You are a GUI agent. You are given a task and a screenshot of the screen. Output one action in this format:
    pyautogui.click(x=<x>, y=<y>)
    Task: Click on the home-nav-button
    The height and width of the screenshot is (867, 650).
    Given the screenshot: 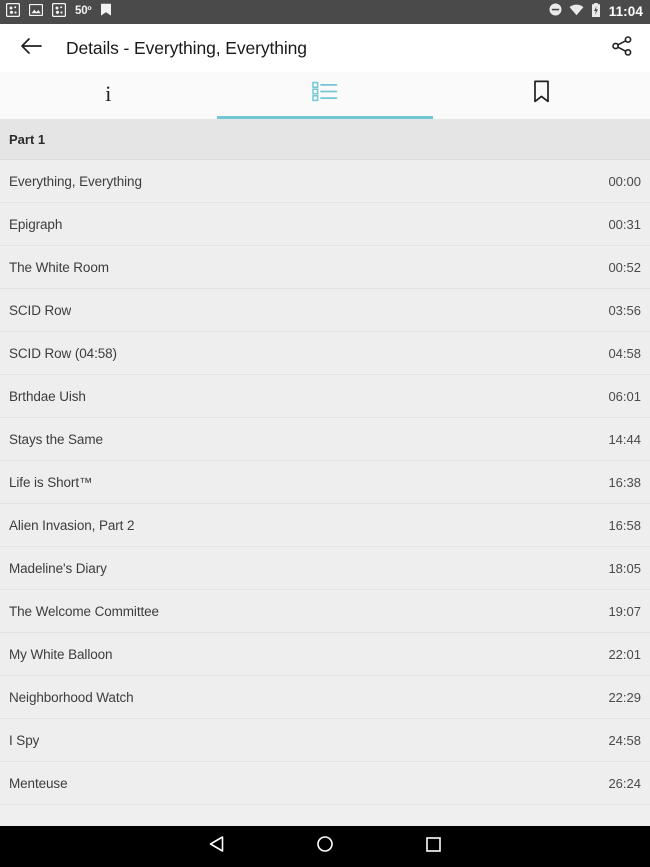 What is the action you would take?
    pyautogui.click(x=325, y=846)
    